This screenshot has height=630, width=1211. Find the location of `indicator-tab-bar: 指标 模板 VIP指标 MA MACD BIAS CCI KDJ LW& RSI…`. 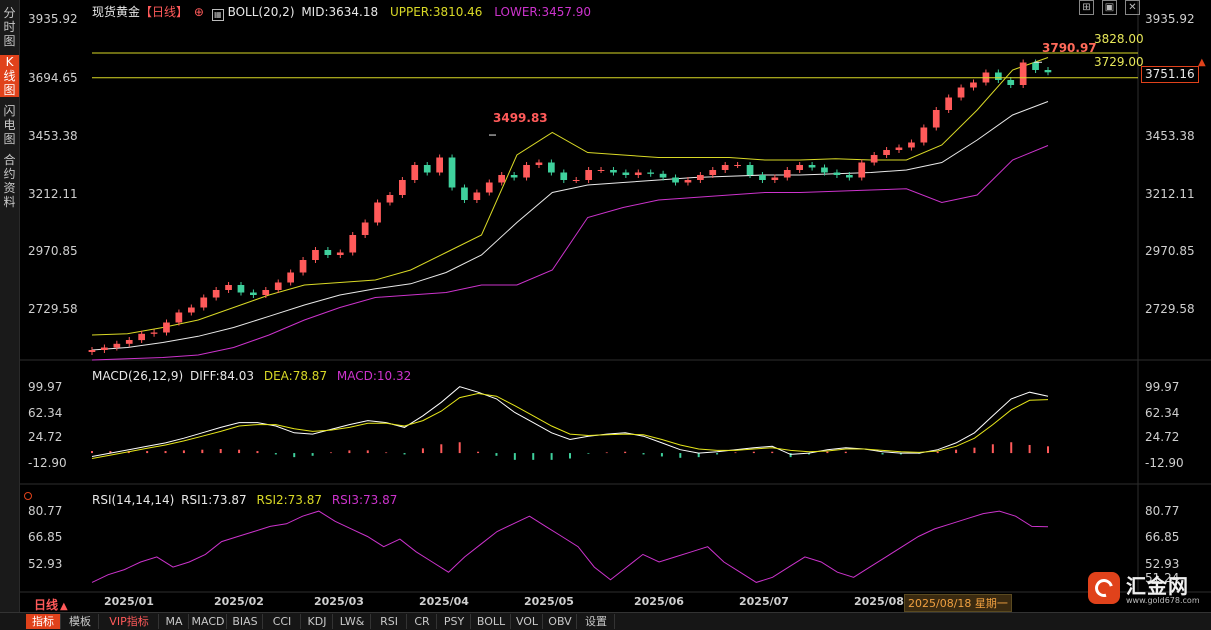

indicator-tab-bar: 指标 模板 VIP指标 MA MACD BIAS CCI KDJ LW& RSI… is located at coordinates (605, 621).